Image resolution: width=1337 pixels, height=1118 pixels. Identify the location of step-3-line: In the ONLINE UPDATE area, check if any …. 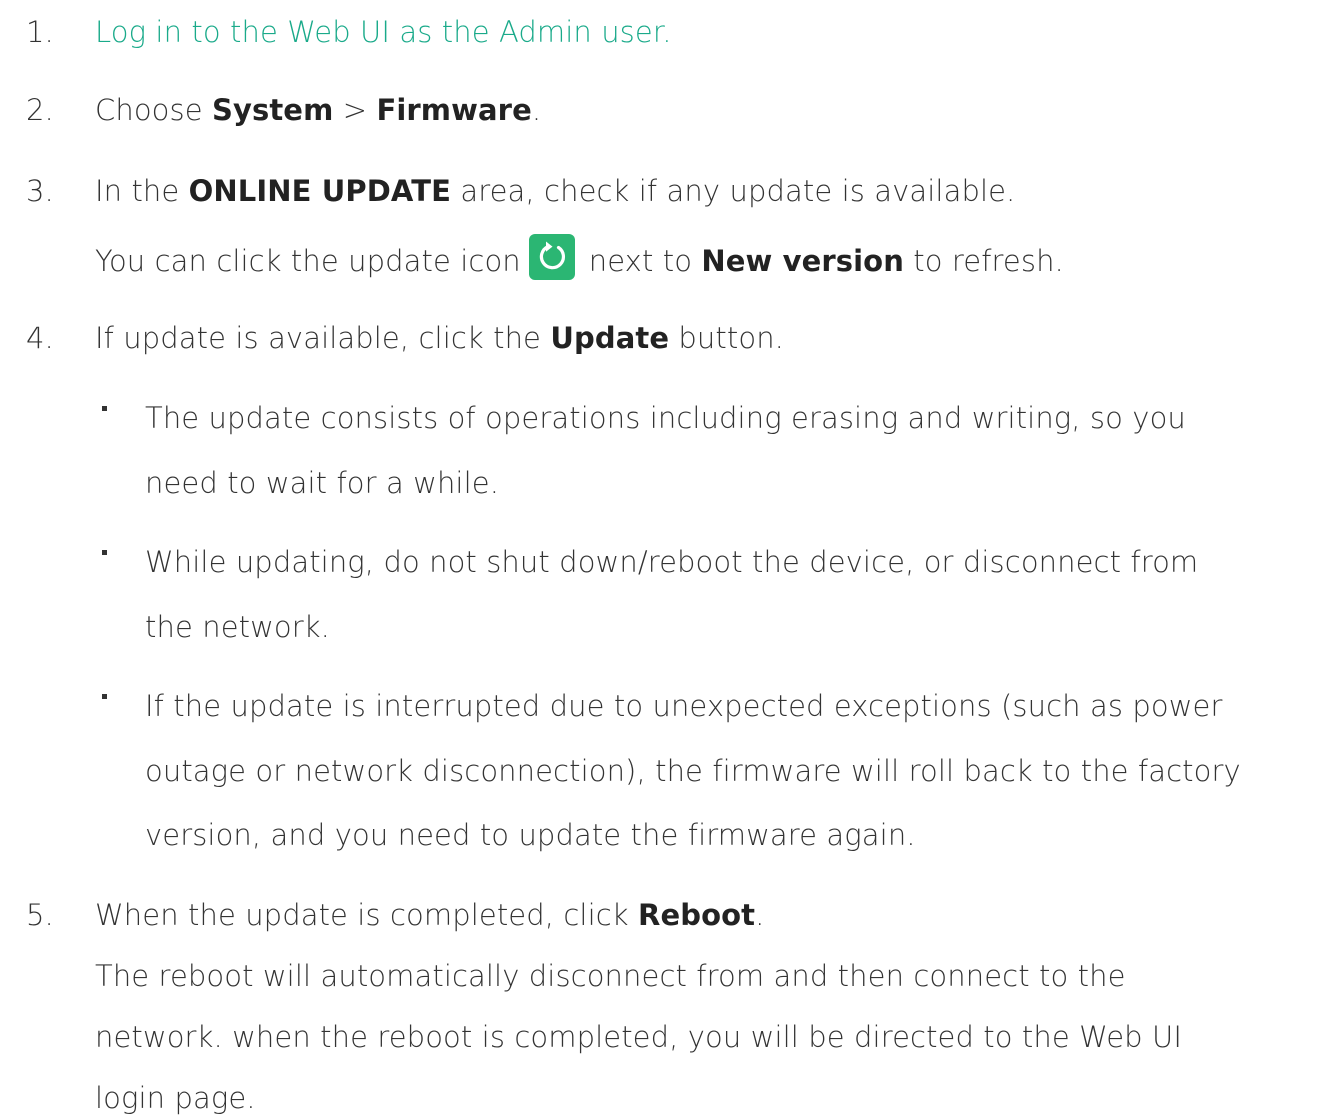
(555, 191).